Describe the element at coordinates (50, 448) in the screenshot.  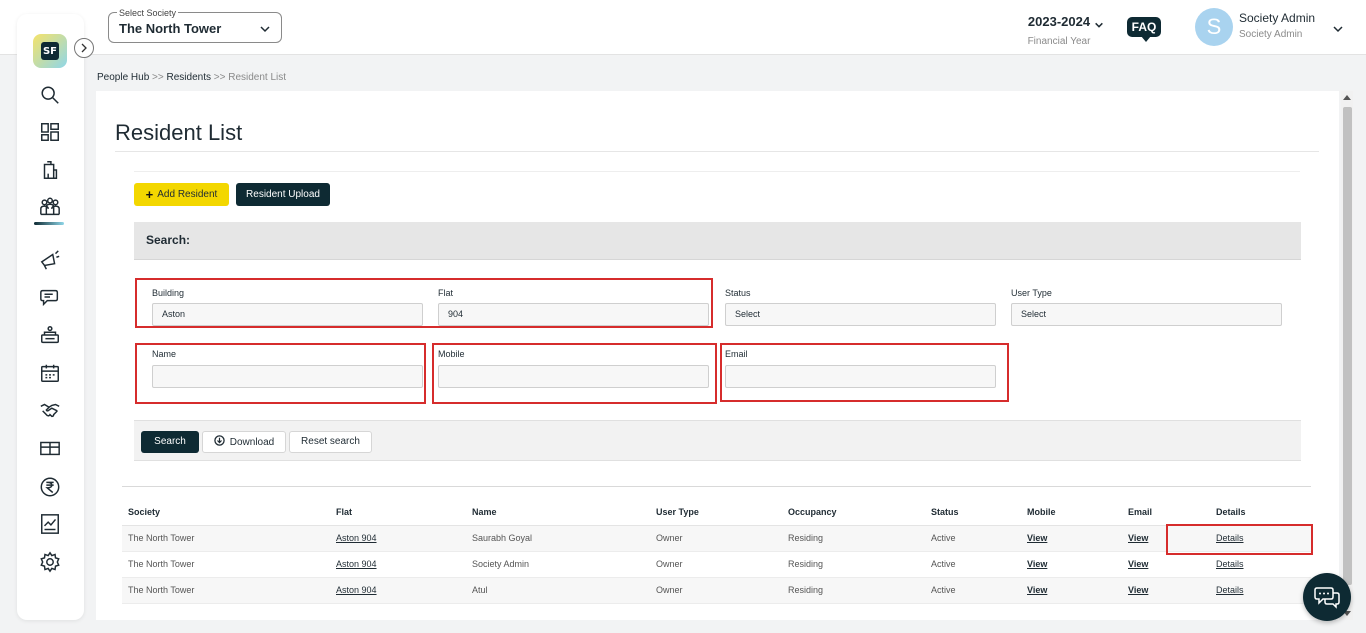
I see `parcel-icon` at that location.